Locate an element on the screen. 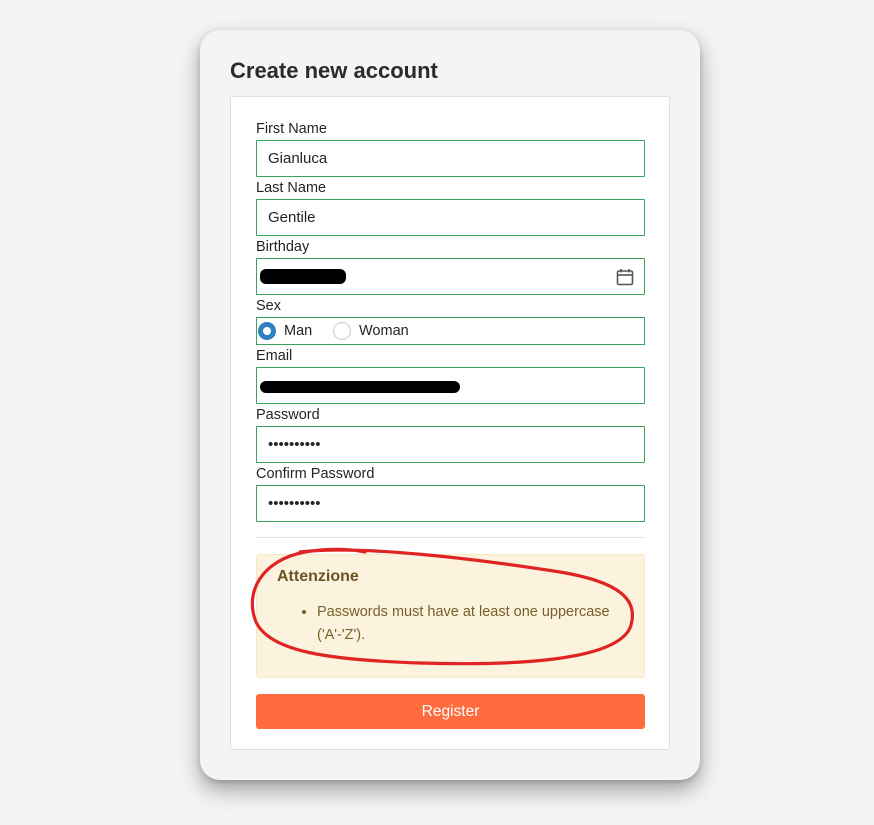 The image size is (874, 825). radio-woman: Woman is located at coordinates (371, 331).